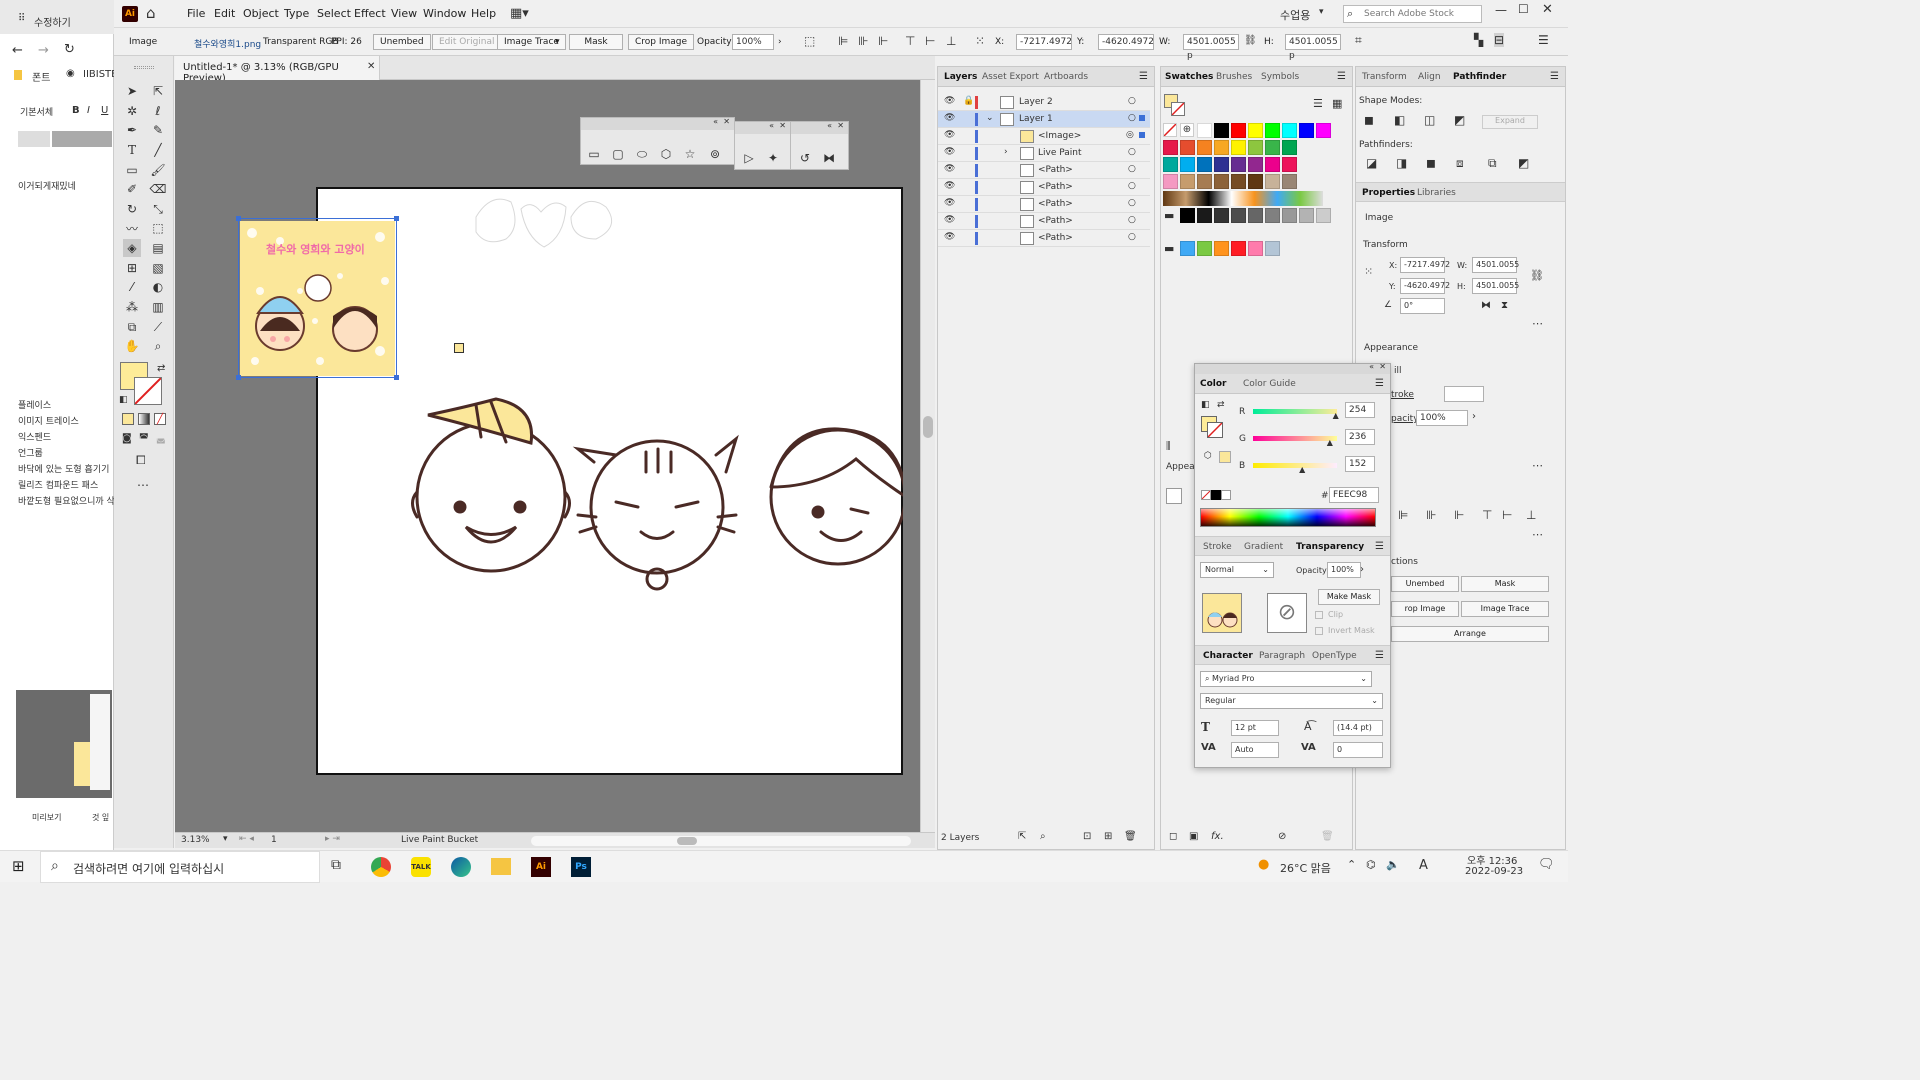 Image resolution: width=1920 pixels, height=1080 pixels. What do you see at coordinates (158, 150) in the screenshot?
I see `line-tool-icon: ╱` at bounding box center [158, 150].